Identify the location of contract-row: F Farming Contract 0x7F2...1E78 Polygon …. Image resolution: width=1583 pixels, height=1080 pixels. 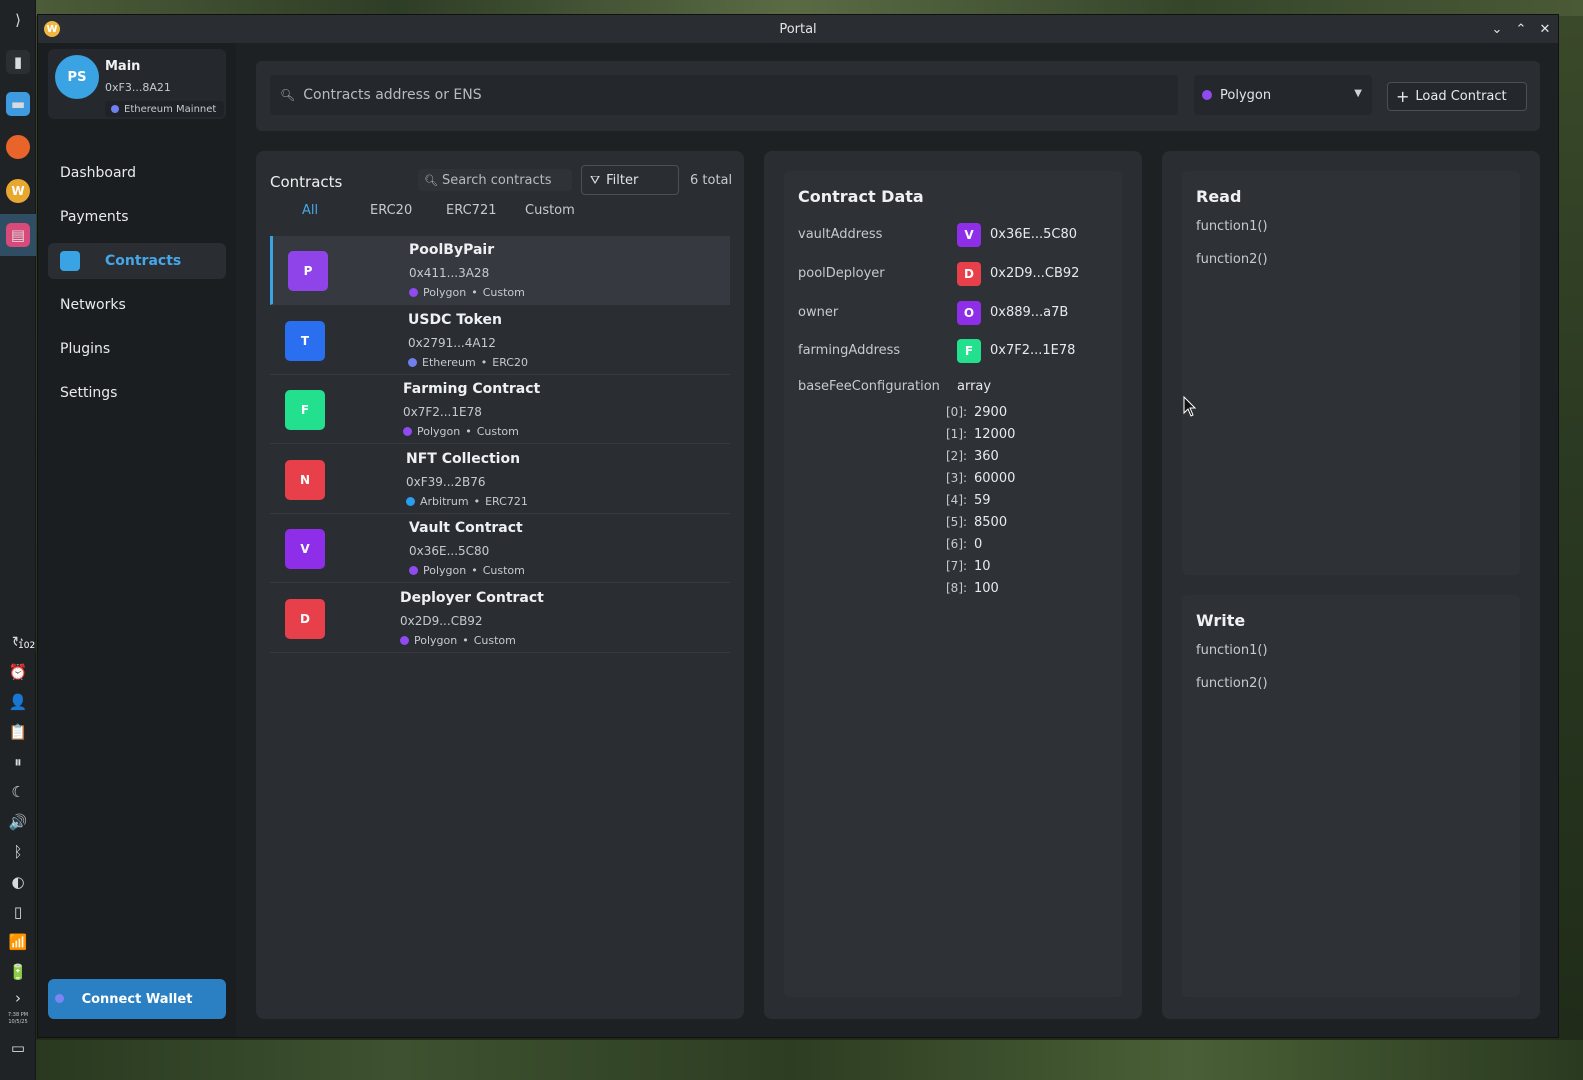
(500, 409).